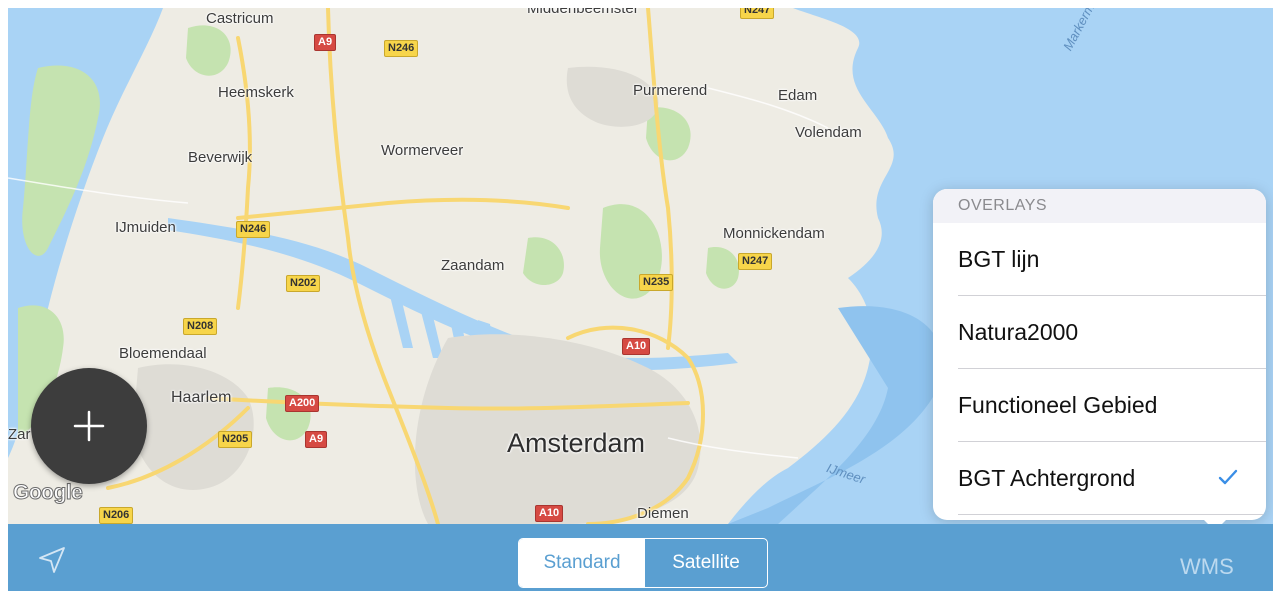  Describe the element at coordinates (774, 233) in the screenshot. I see `map-label-monnickendam: Monnickendam` at that location.